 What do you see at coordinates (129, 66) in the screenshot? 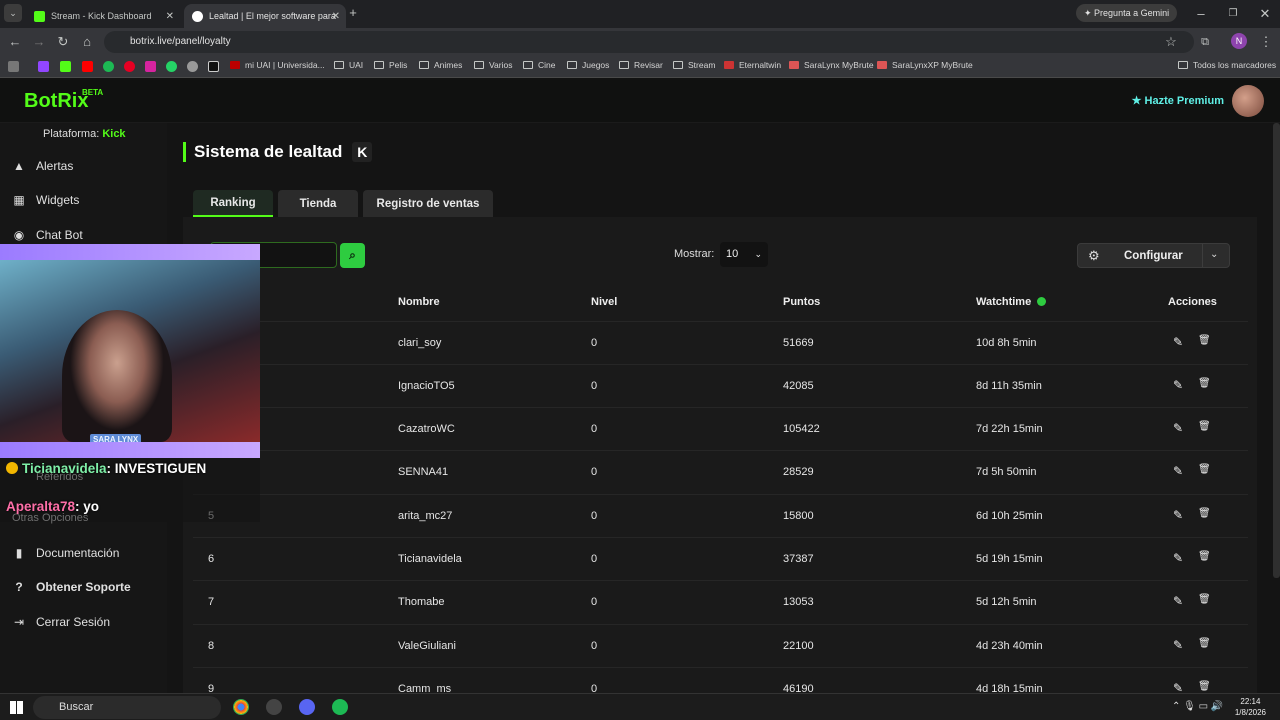
I see `pinterest-icon` at bounding box center [129, 66].